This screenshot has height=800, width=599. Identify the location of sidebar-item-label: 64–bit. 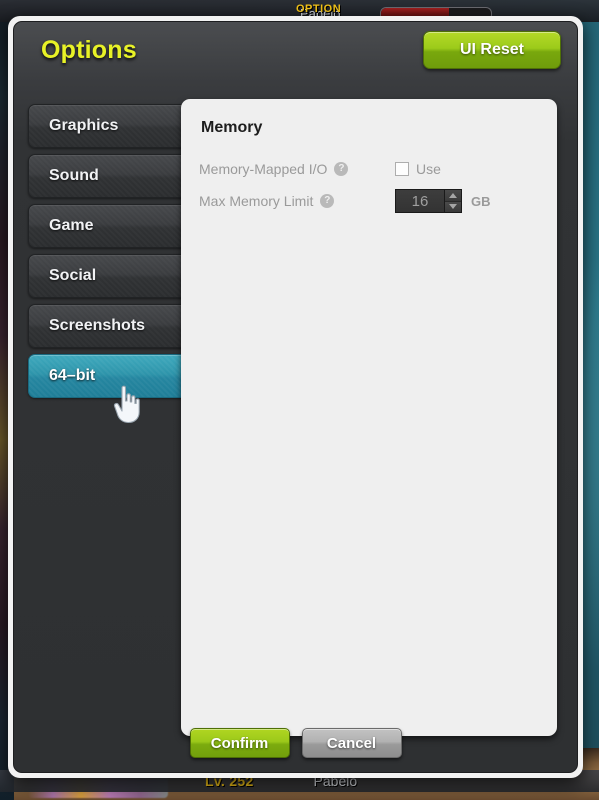
(72, 375).